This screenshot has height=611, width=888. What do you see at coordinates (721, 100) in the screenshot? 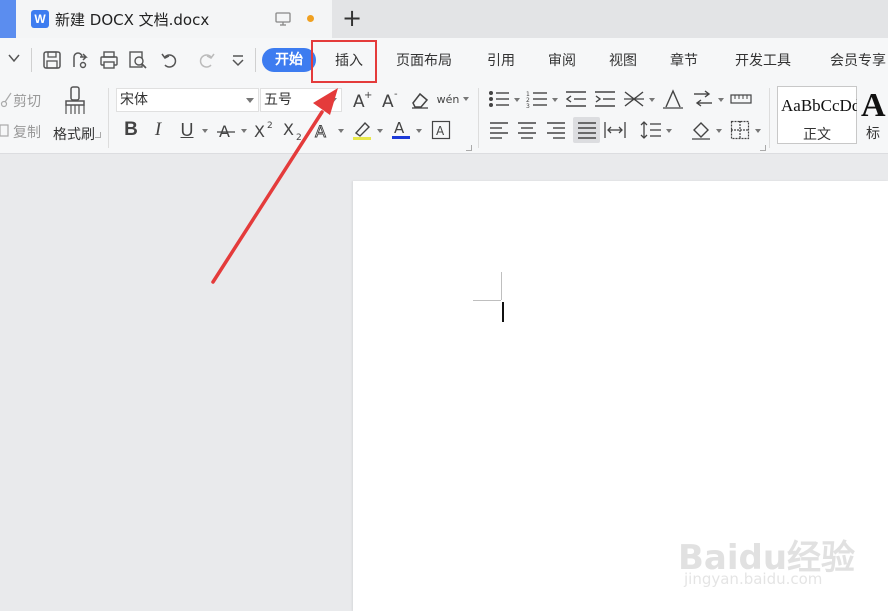
I see `sort-dropdown-caret` at bounding box center [721, 100].